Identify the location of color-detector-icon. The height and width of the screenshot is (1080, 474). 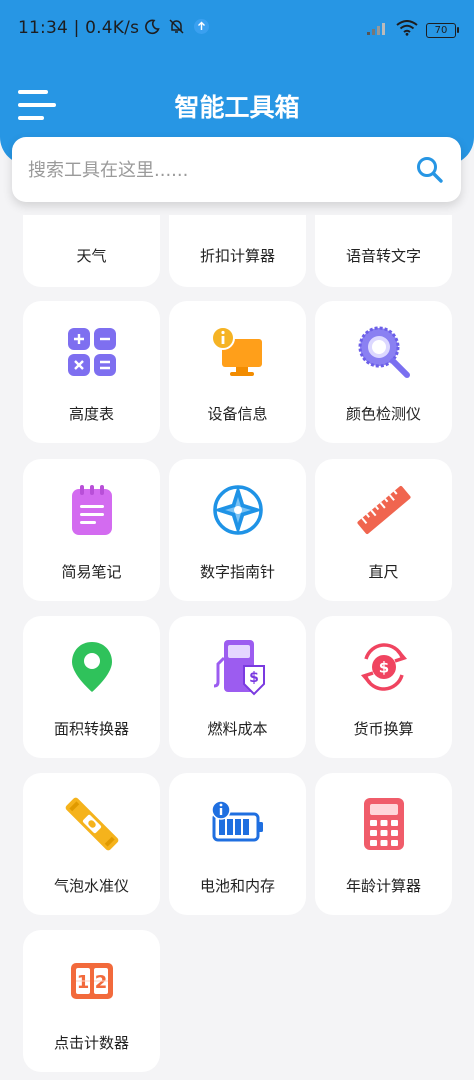
(383, 352).